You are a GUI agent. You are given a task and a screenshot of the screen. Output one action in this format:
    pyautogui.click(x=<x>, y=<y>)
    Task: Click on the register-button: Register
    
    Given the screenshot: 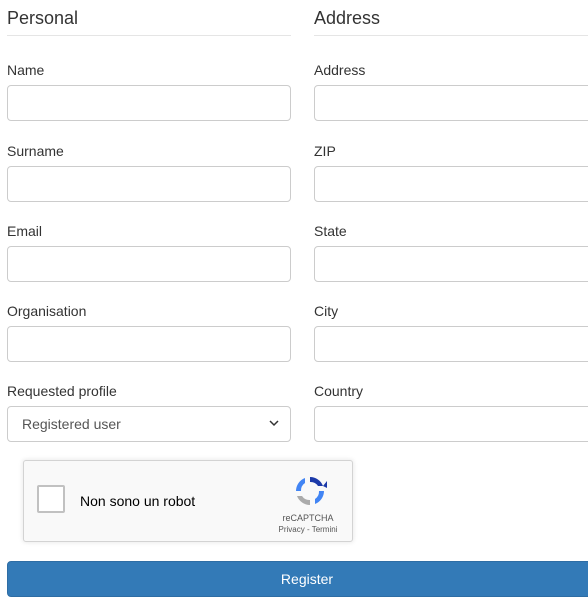 What is the action you would take?
    pyautogui.click(x=297, y=579)
    